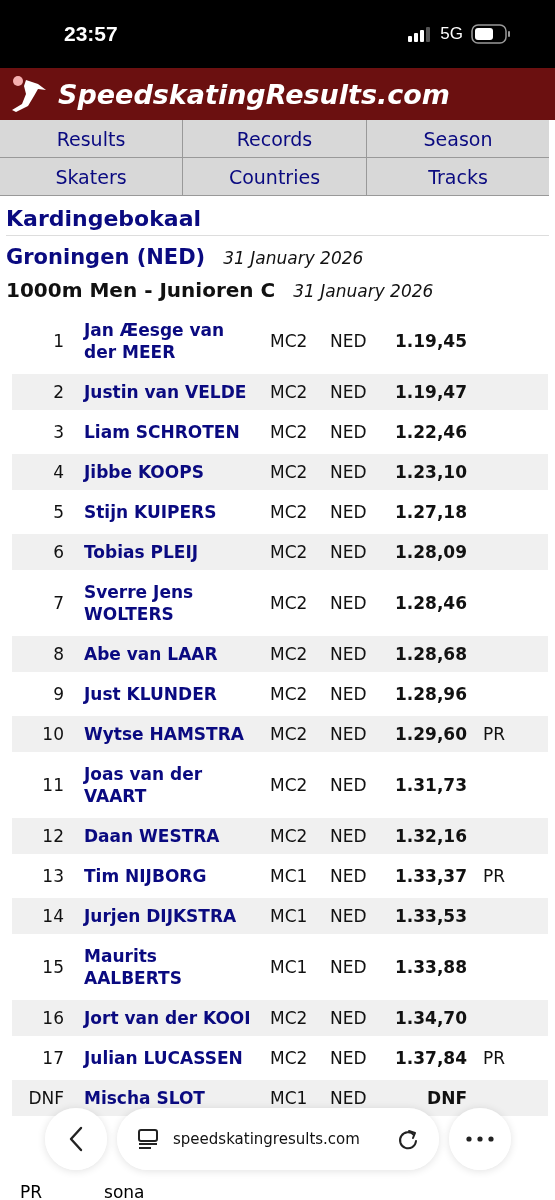 Image resolution: width=555 pixels, height=1200 pixels. I want to click on time-cell: 1.28,09, so click(430, 552).